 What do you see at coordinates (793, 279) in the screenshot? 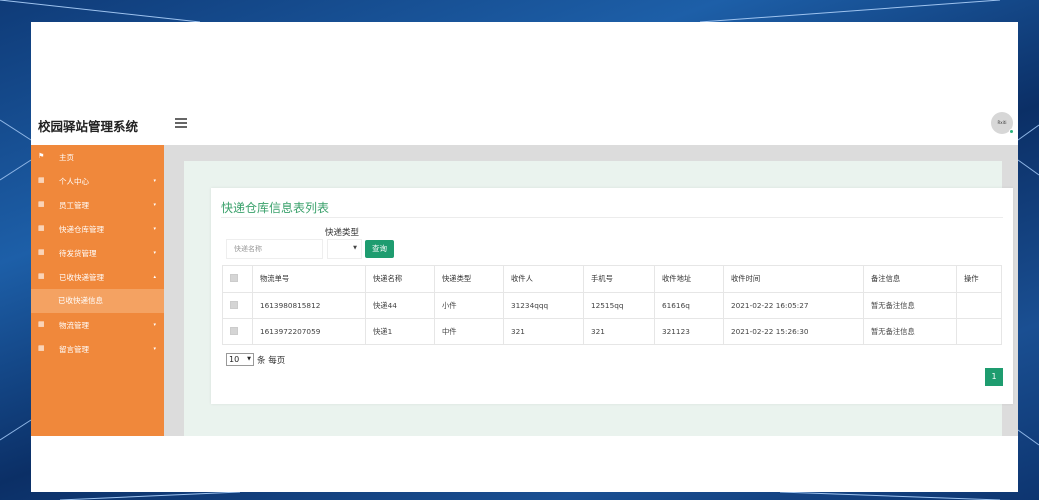
I see `column-header: 收件时间` at bounding box center [793, 279].